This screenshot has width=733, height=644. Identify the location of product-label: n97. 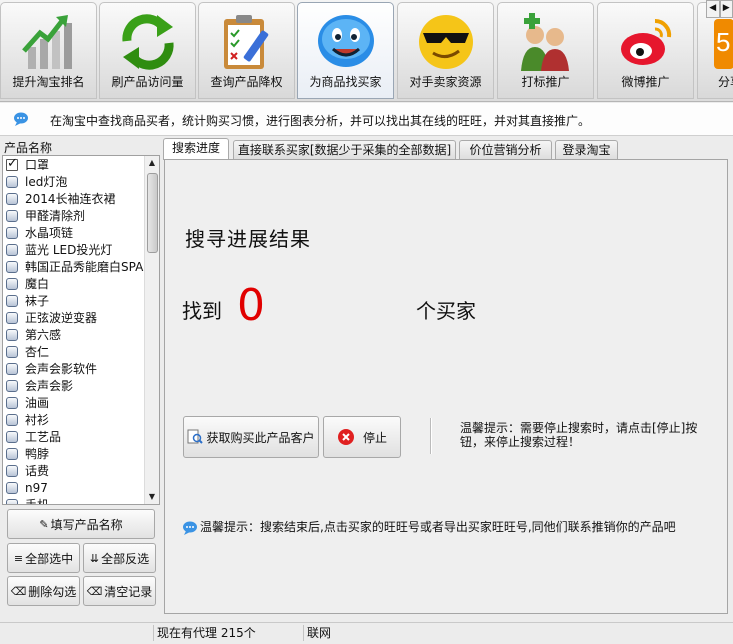
(36, 488).